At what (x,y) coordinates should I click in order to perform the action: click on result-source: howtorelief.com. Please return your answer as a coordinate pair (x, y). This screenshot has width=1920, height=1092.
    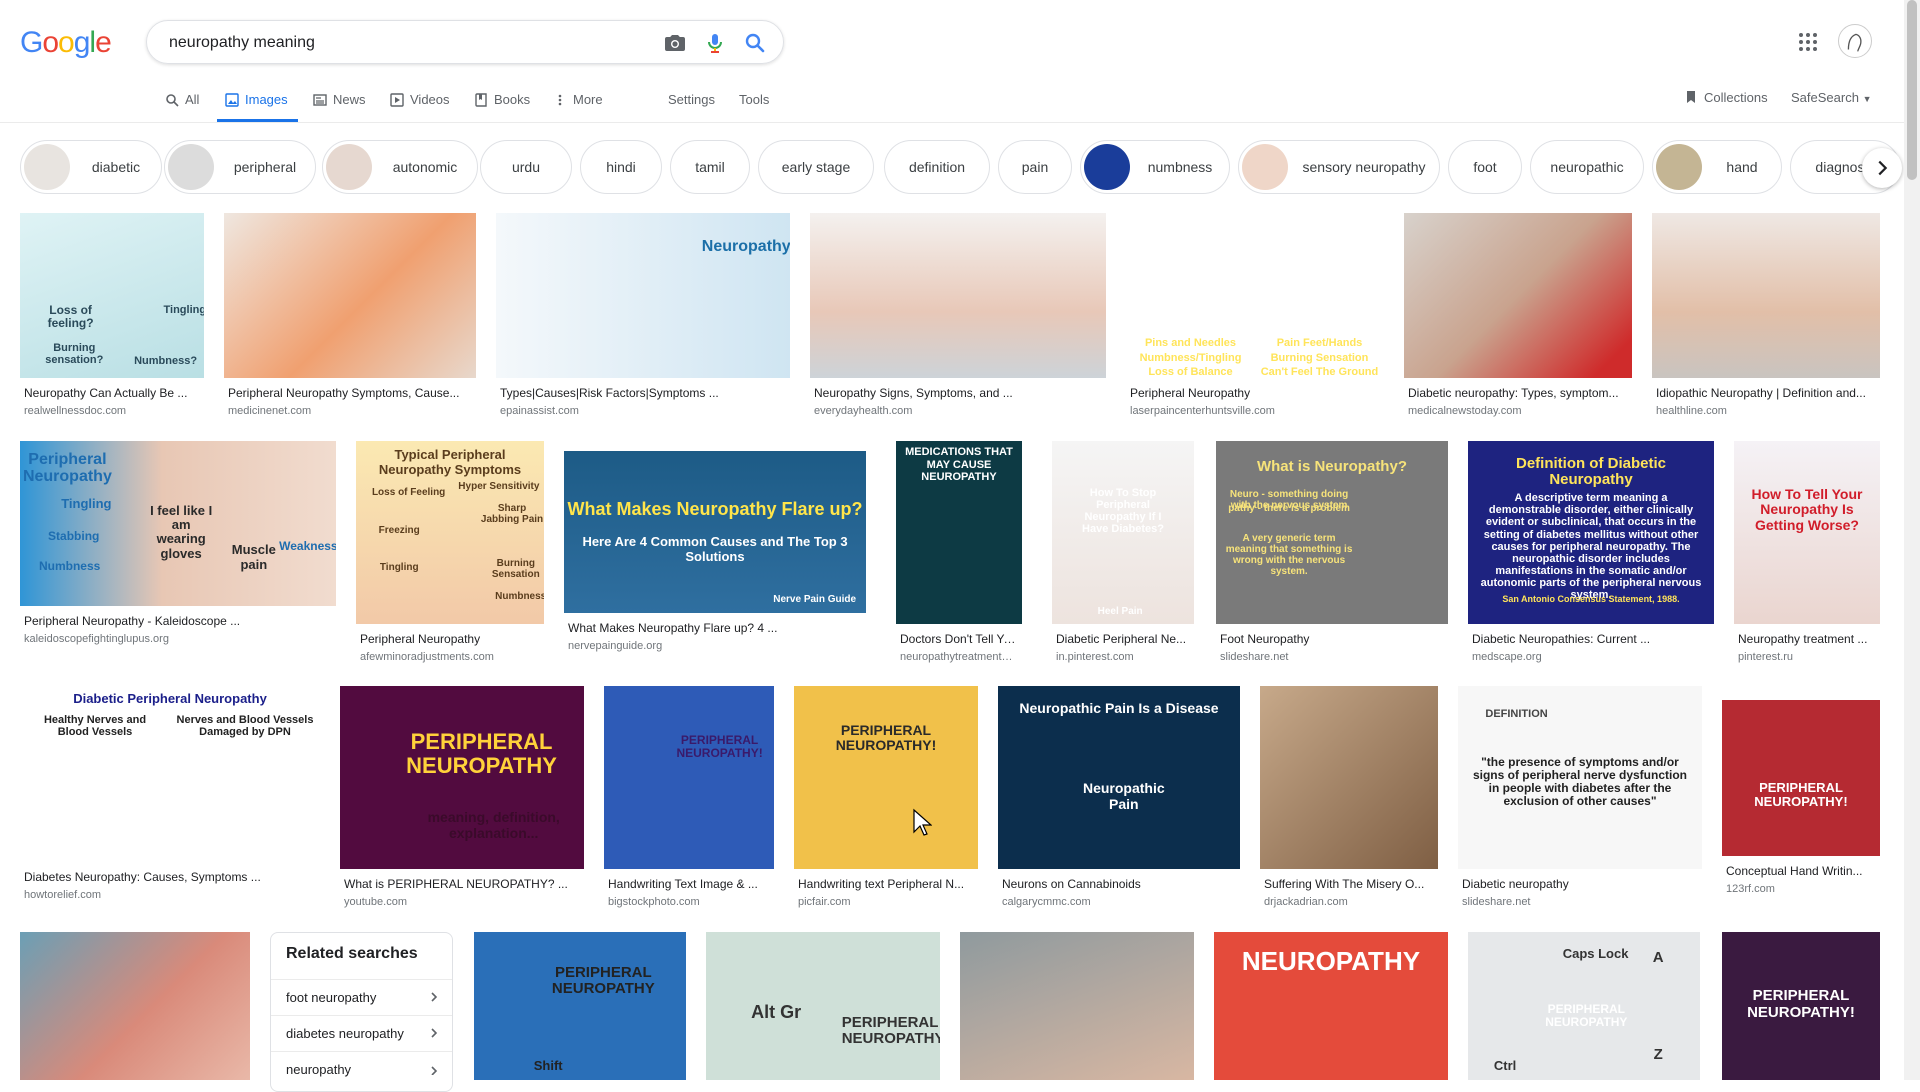
    Looking at the image, I should click on (170, 895).